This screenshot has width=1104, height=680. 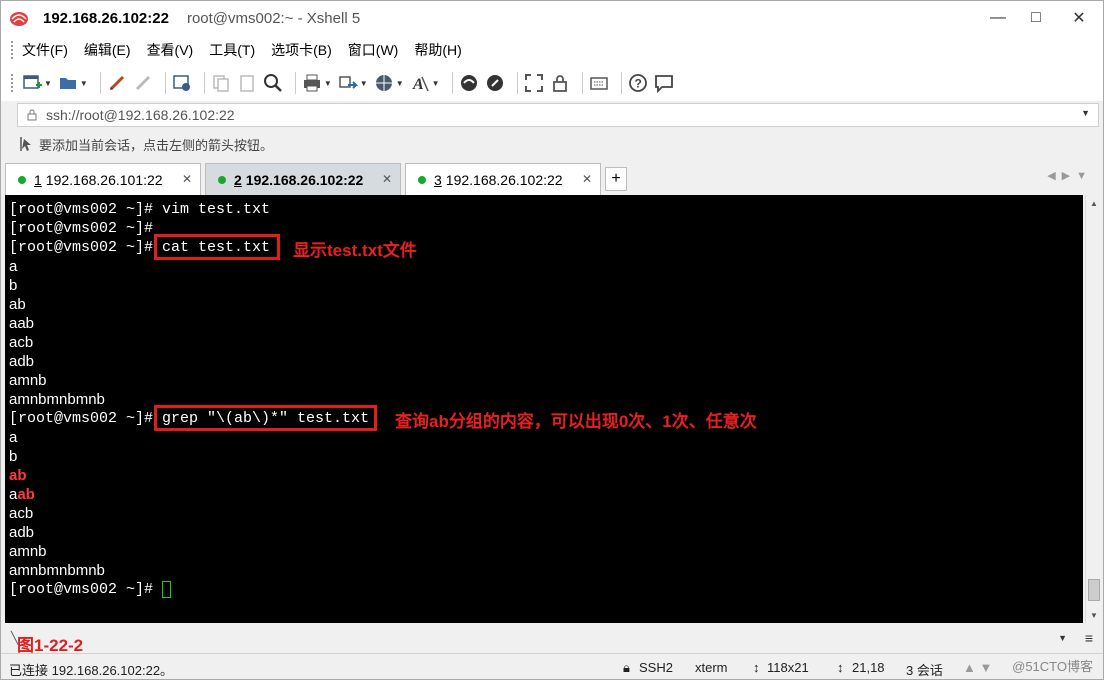 I want to click on properties-button, so click(x=182, y=83).